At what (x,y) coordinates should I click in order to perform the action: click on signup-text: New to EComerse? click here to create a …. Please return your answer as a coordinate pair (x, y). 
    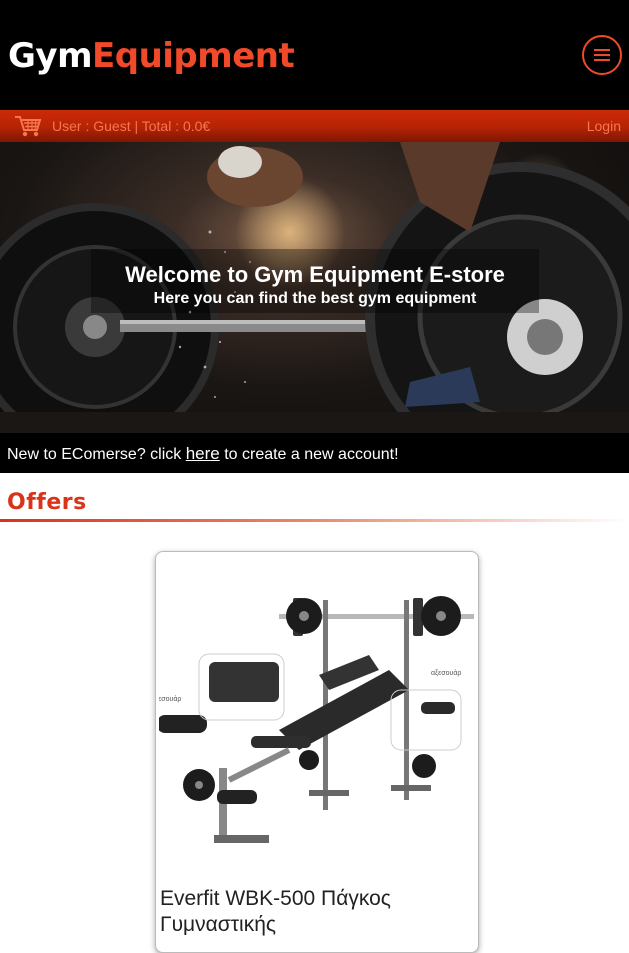
    Looking at the image, I should click on (203, 454).